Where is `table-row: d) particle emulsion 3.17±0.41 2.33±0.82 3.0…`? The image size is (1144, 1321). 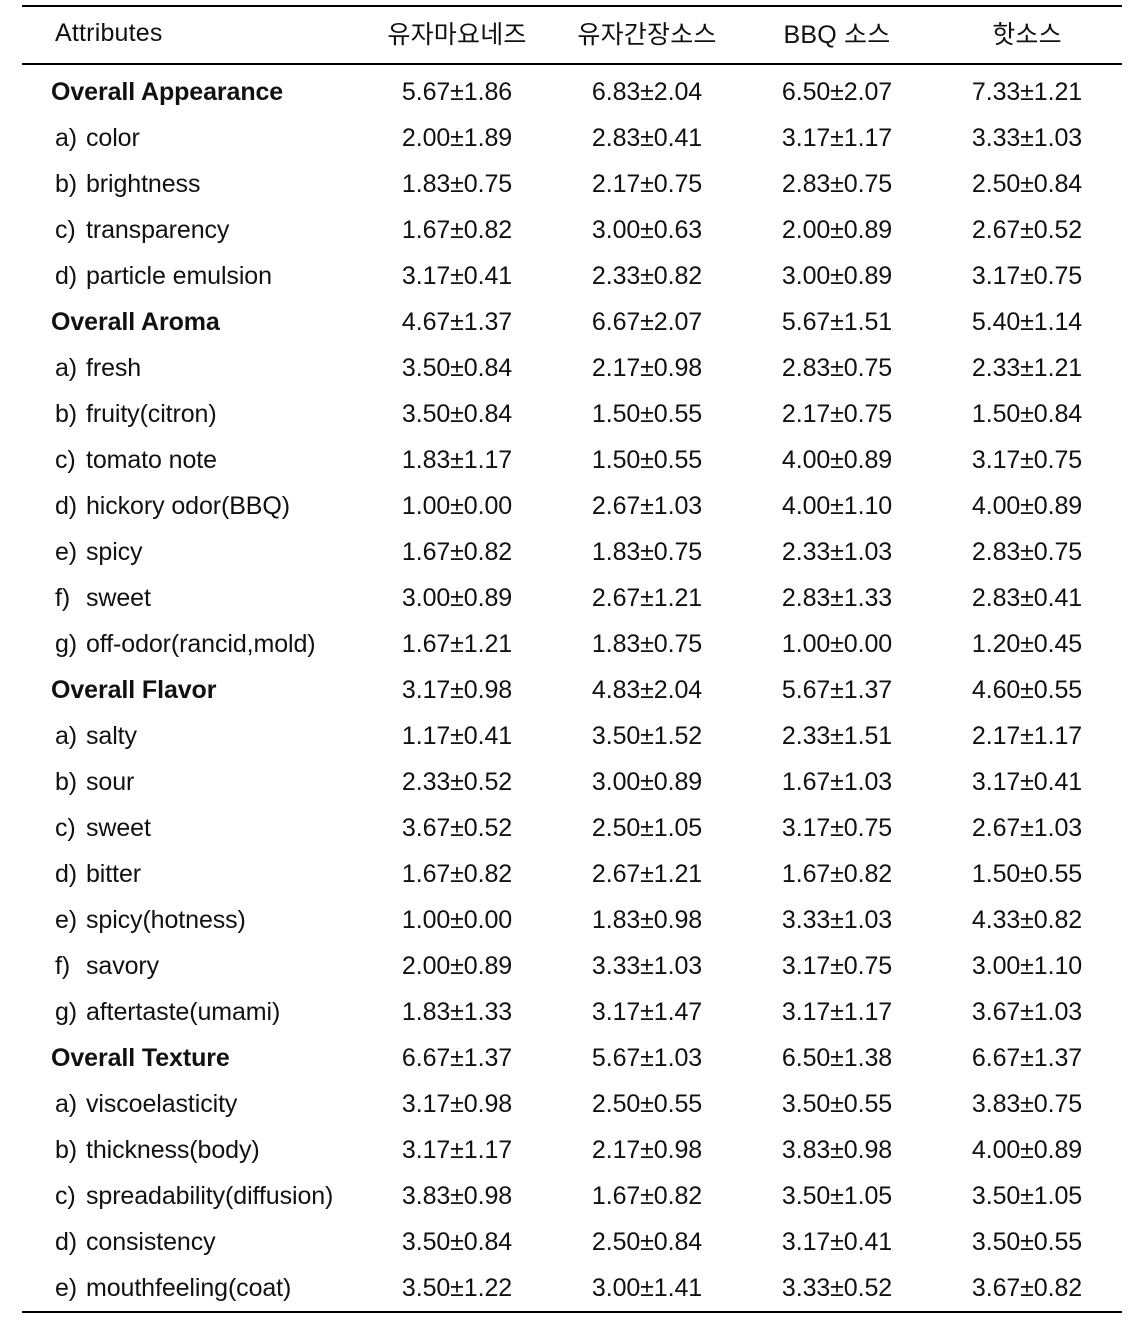 table-row: d) particle emulsion 3.17±0.41 2.33±0.82 3.0… is located at coordinates (572, 276).